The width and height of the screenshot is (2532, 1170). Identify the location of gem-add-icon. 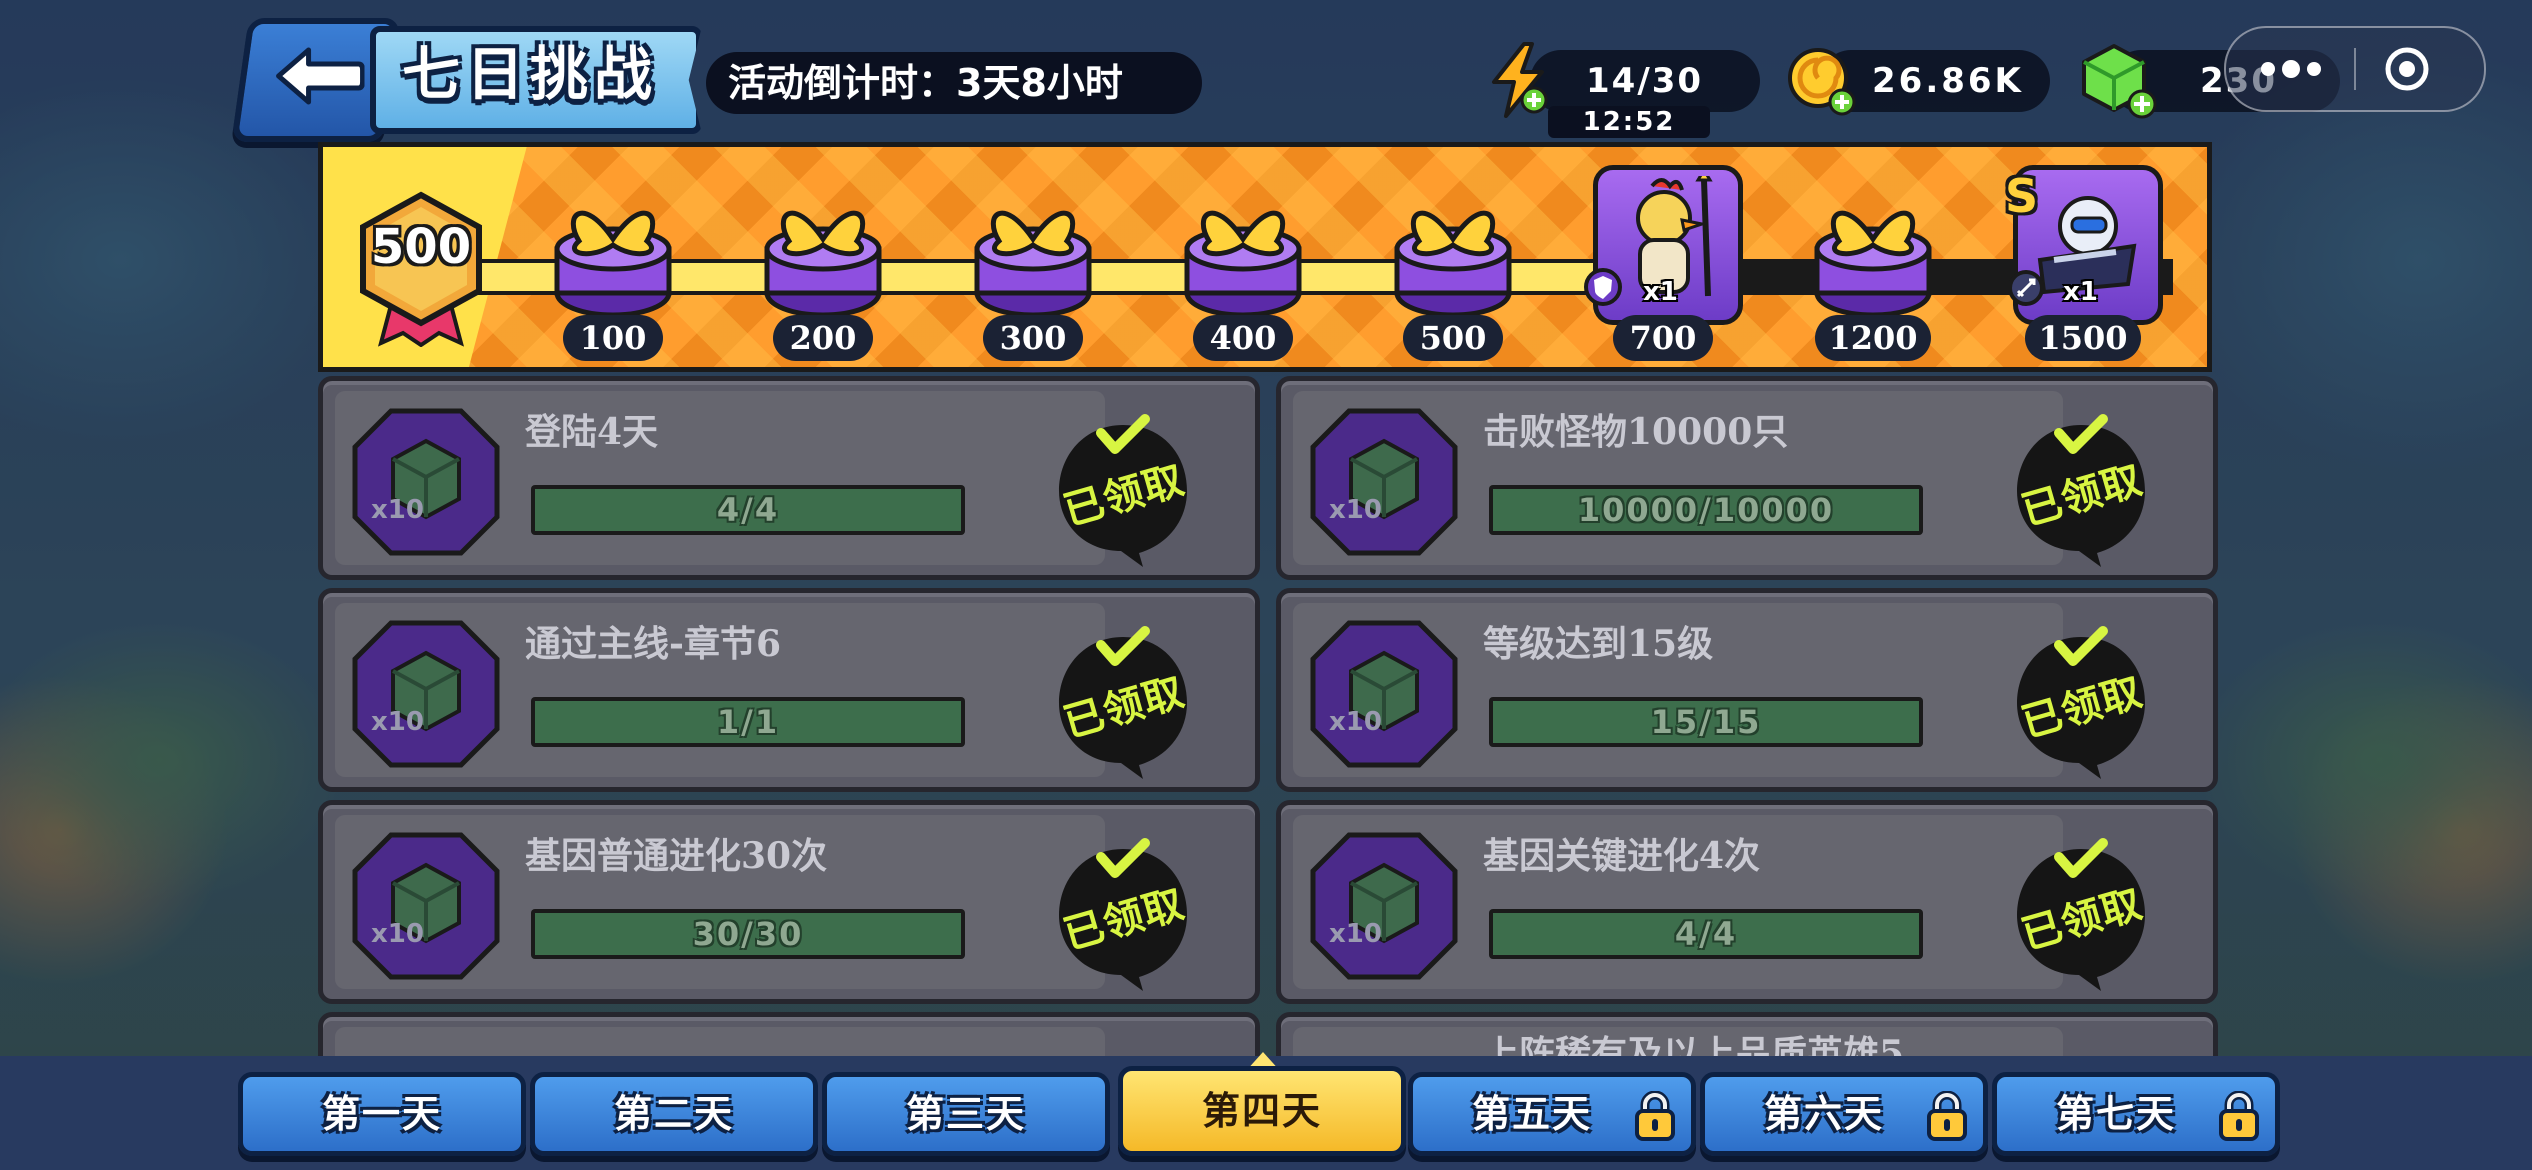
(2119, 81).